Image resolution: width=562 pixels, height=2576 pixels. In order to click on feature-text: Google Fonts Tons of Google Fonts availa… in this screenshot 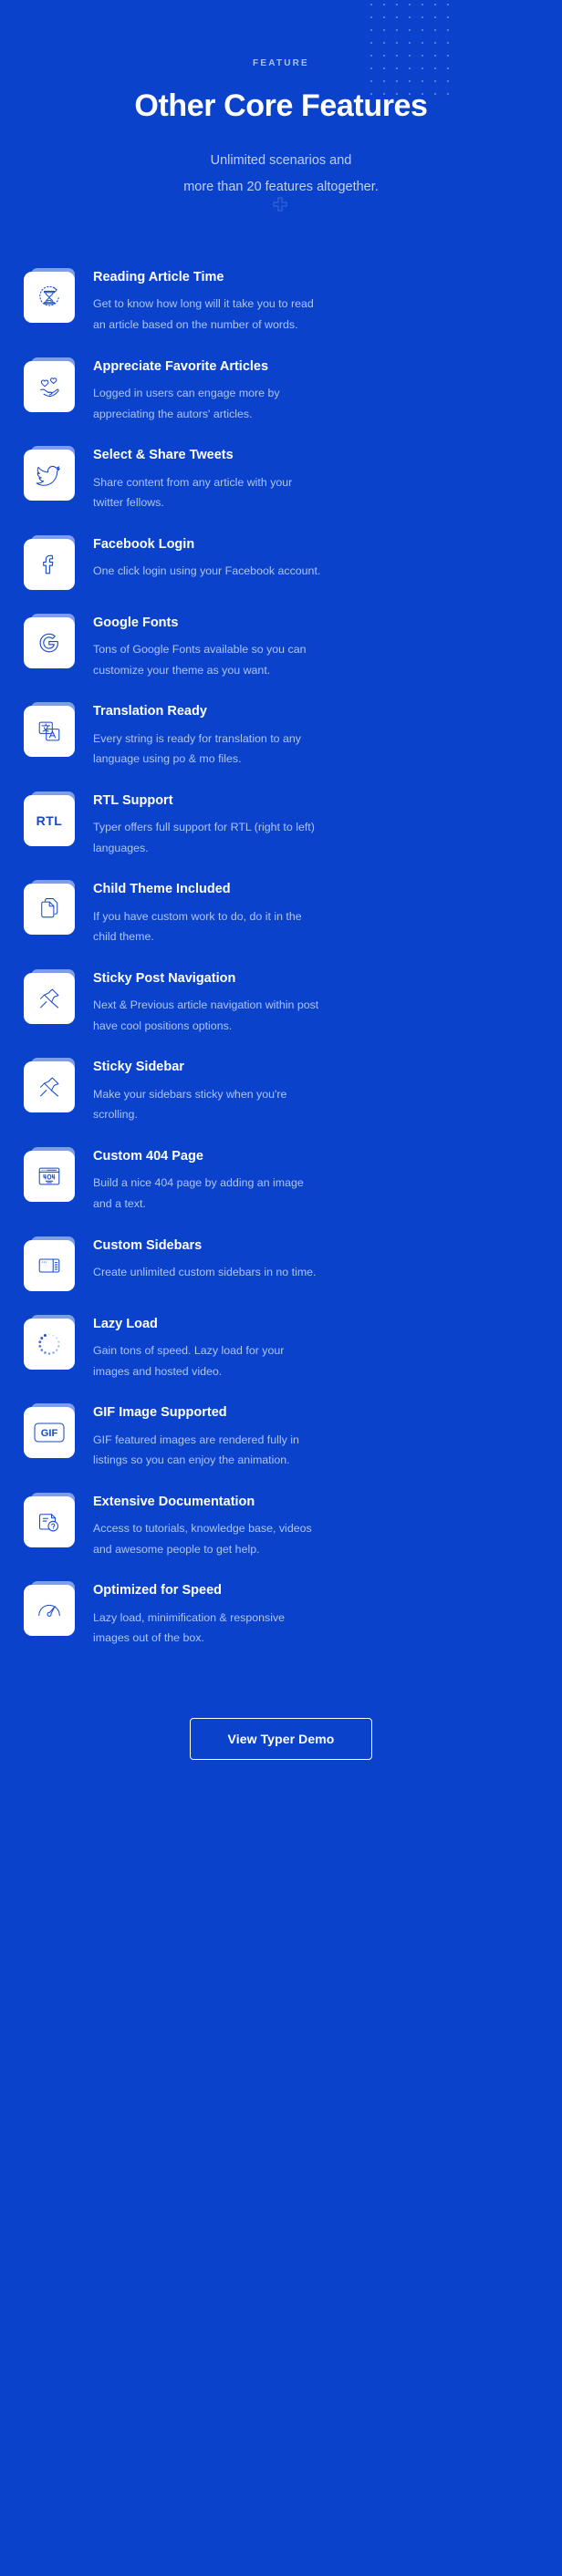, I will do `click(315, 646)`.